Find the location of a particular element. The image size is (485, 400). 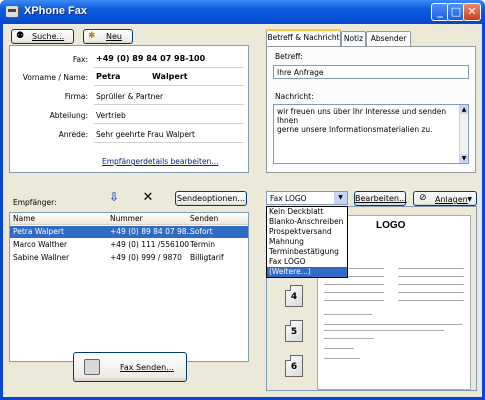

first-name-value: Petra is located at coordinates (108, 76).